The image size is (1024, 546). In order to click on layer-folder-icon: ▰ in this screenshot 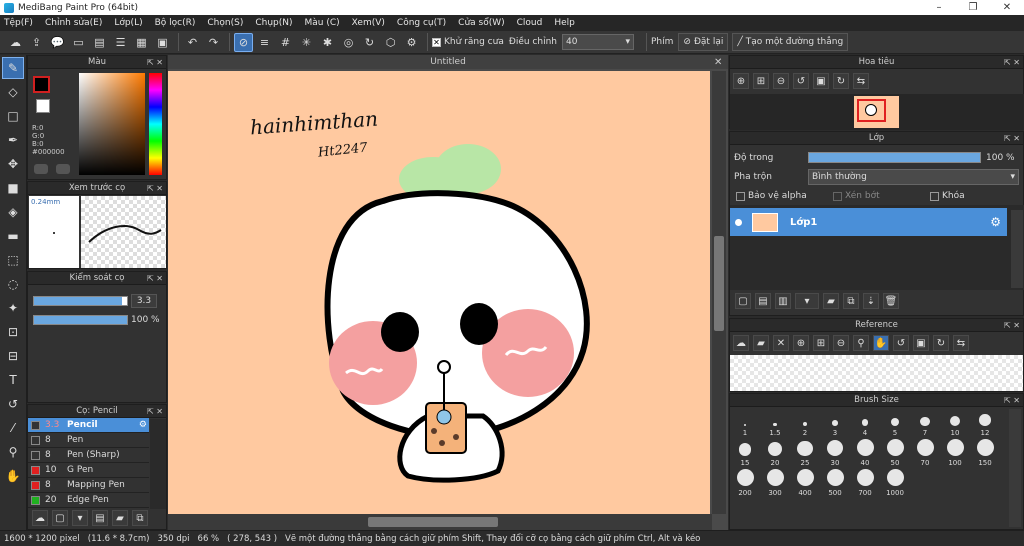, I will do `click(831, 301)`.